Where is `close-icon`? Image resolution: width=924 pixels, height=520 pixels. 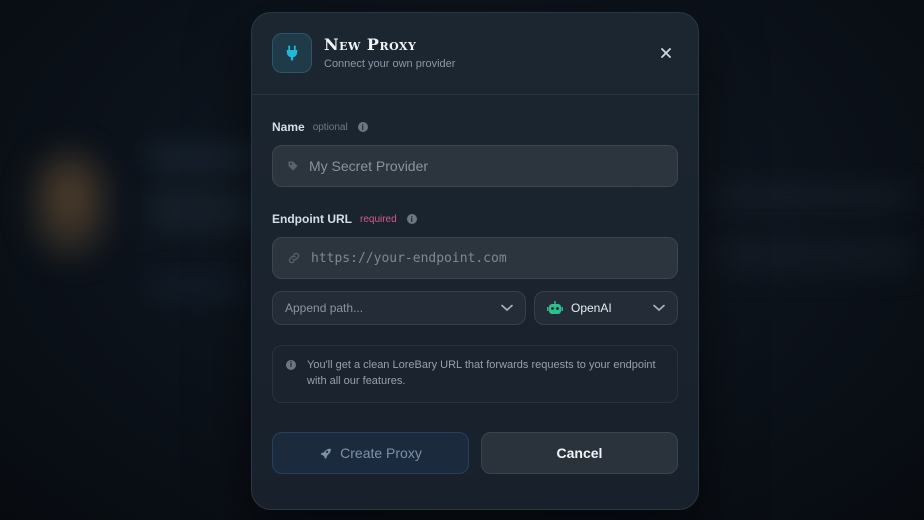
close-icon is located at coordinates (666, 53).